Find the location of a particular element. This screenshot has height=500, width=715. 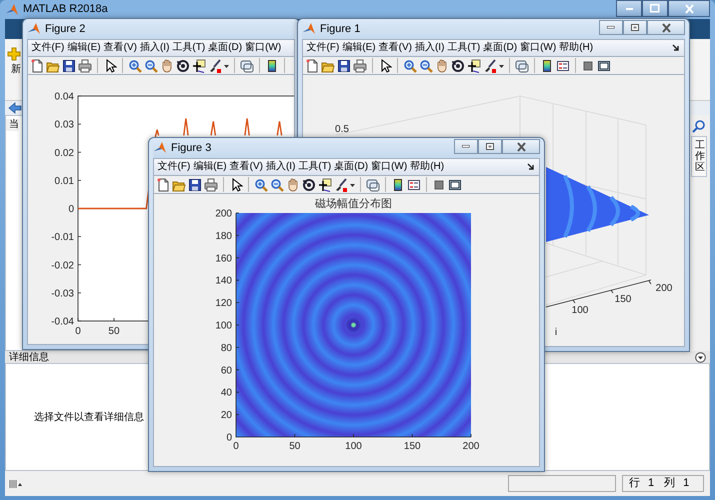

axis-tick-label: 140 is located at coordinates (223, 281).